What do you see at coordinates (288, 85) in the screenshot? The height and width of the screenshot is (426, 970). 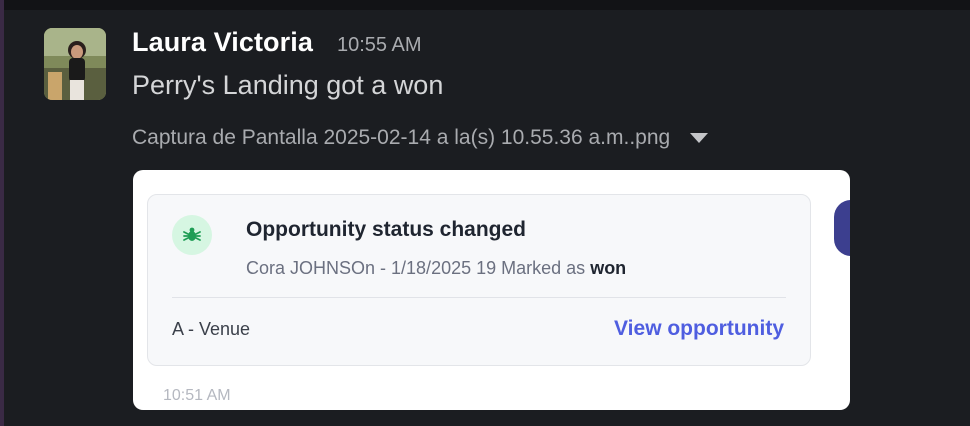 I see `message-text: Perry's Landing got a won` at bounding box center [288, 85].